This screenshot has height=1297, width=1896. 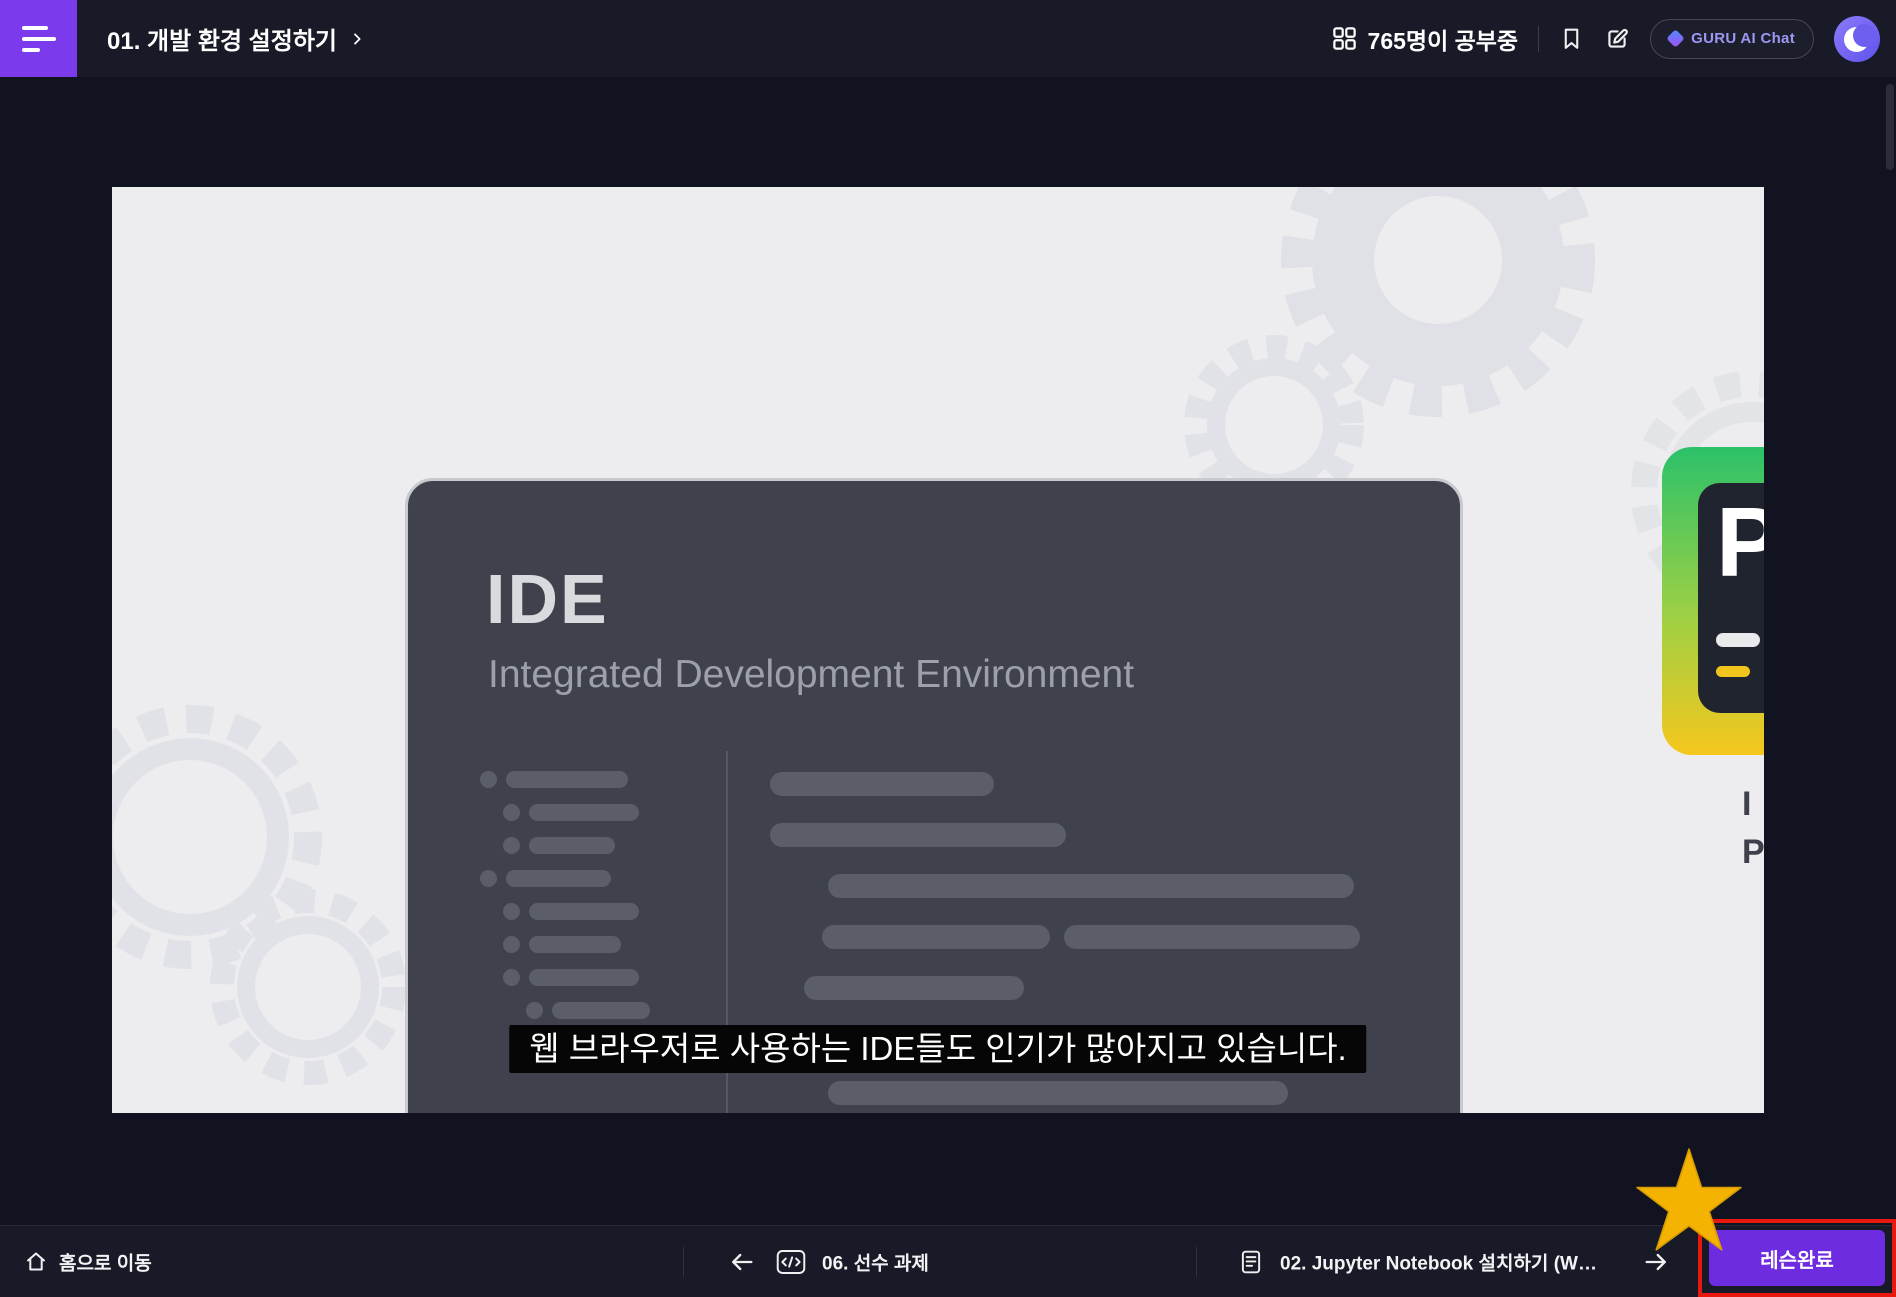 I want to click on subtitle-caption: 웹 브라우저로 사용하는 IDE들도 인기가 많아지고 있습니다., so click(x=938, y=1049).